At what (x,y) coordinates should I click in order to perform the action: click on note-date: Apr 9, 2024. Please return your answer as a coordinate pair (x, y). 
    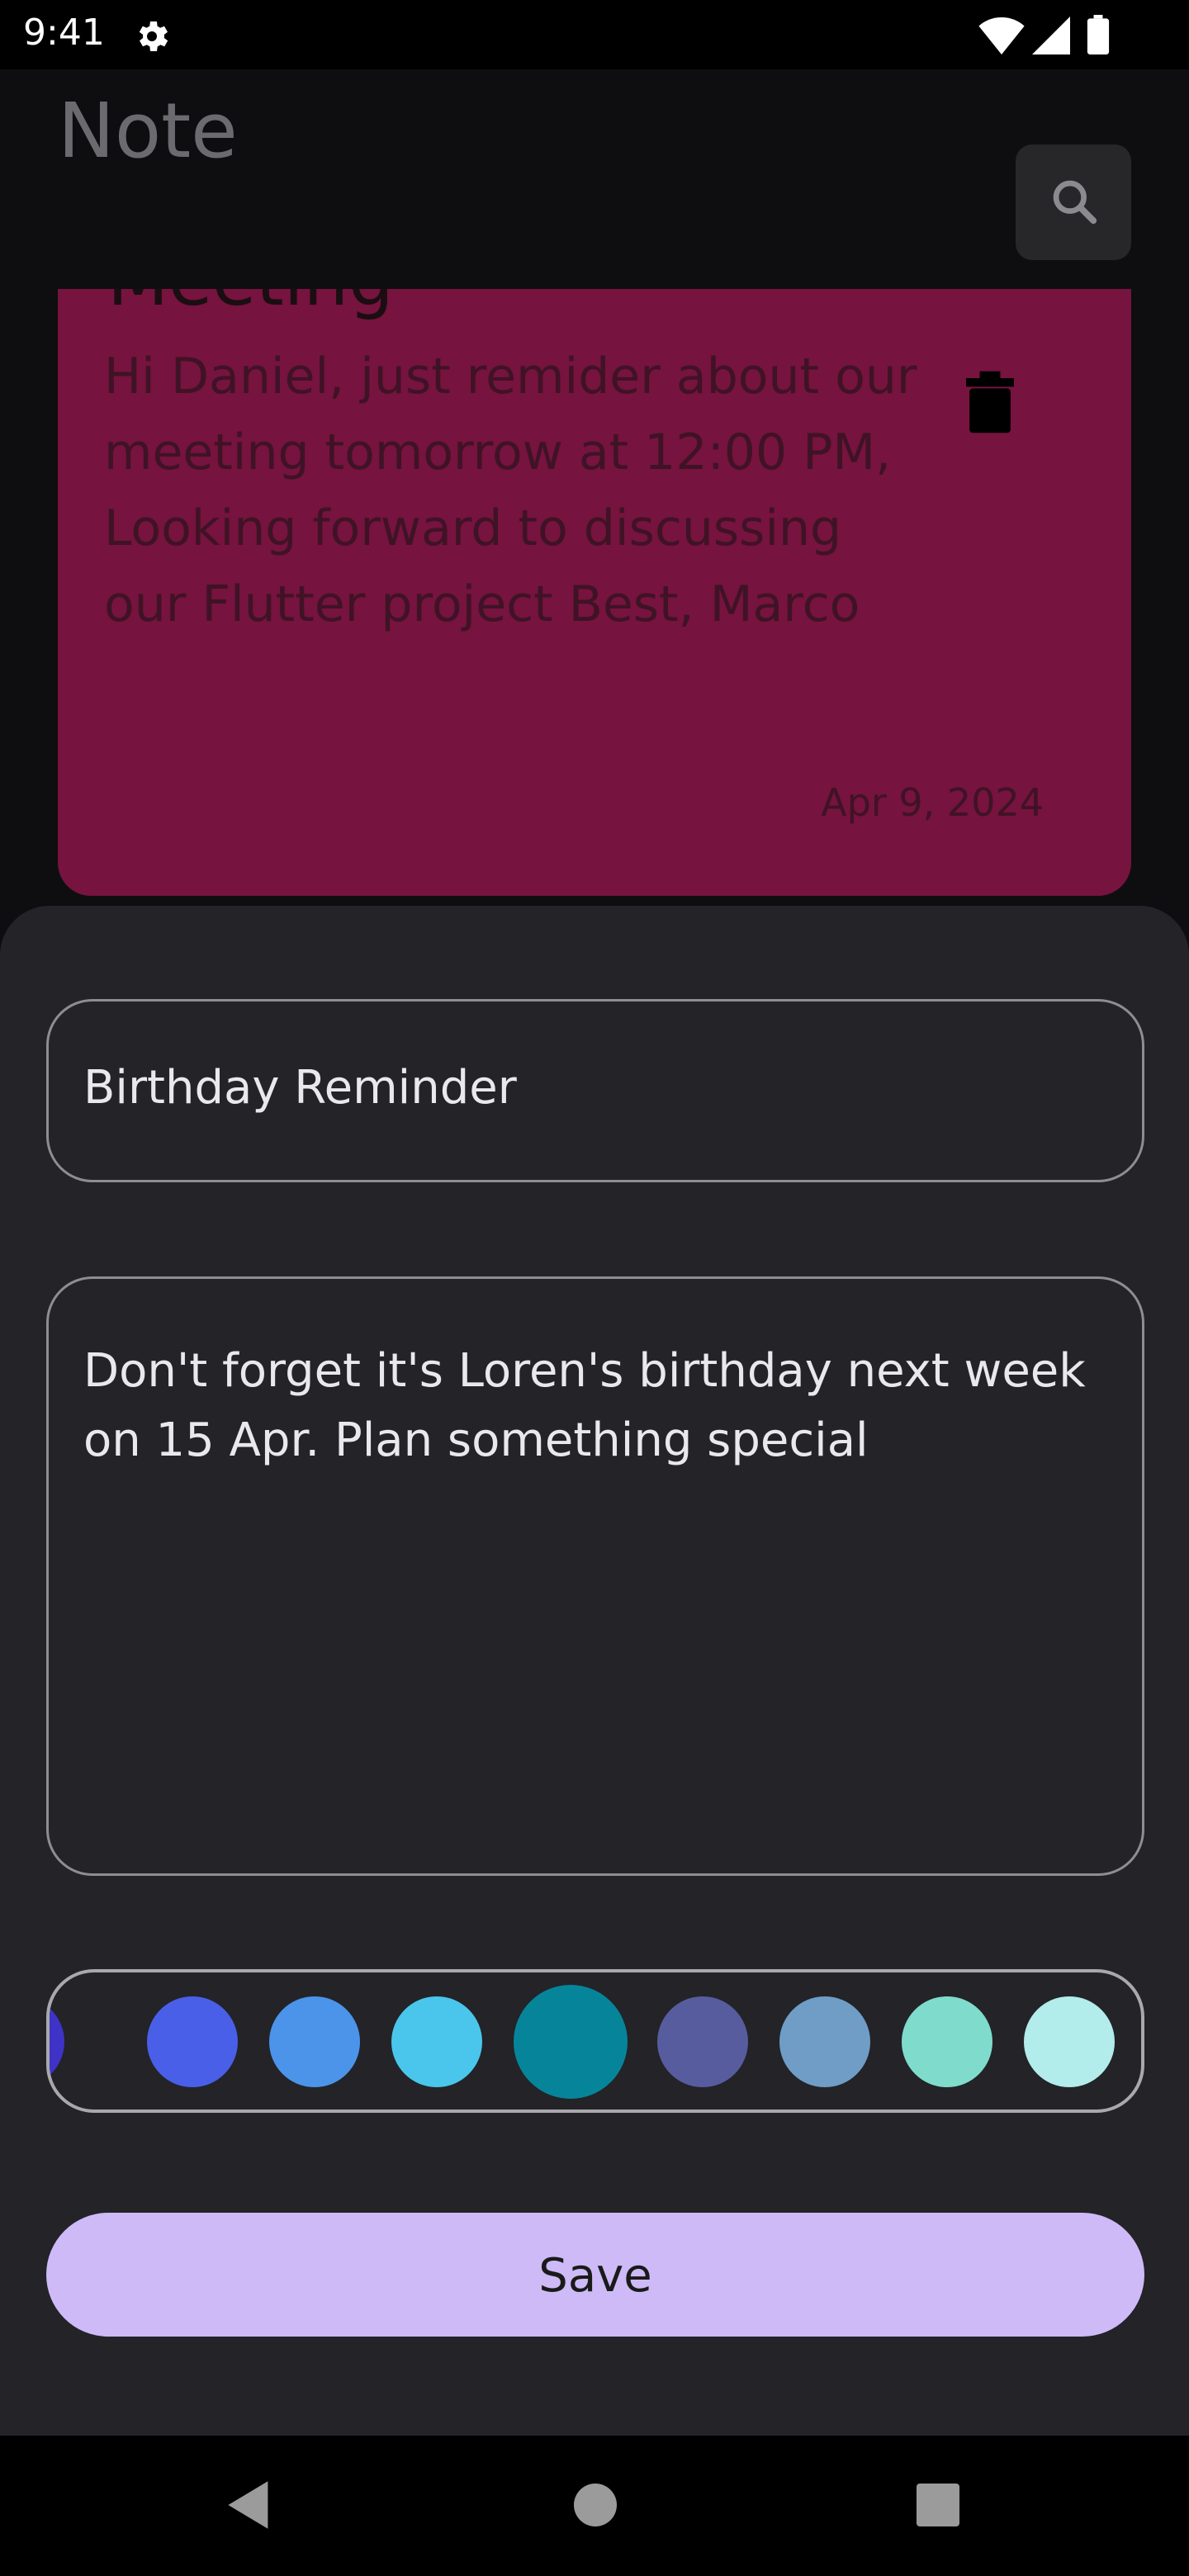
    Looking at the image, I should click on (932, 802).